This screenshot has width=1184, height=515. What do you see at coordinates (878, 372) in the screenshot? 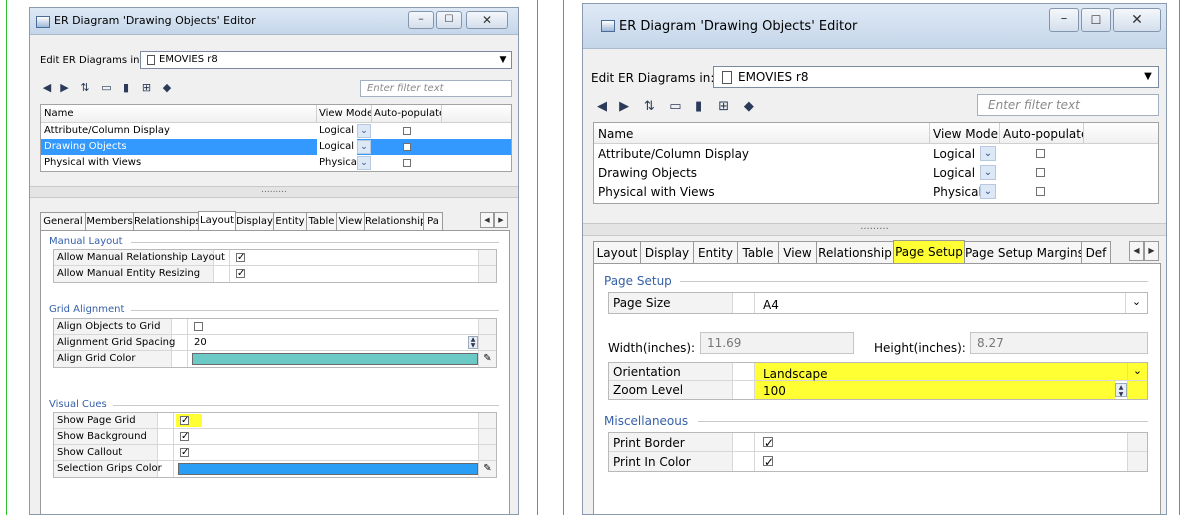
I see `property-row: Orientation Landscape ⌄` at bounding box center [878, 372].